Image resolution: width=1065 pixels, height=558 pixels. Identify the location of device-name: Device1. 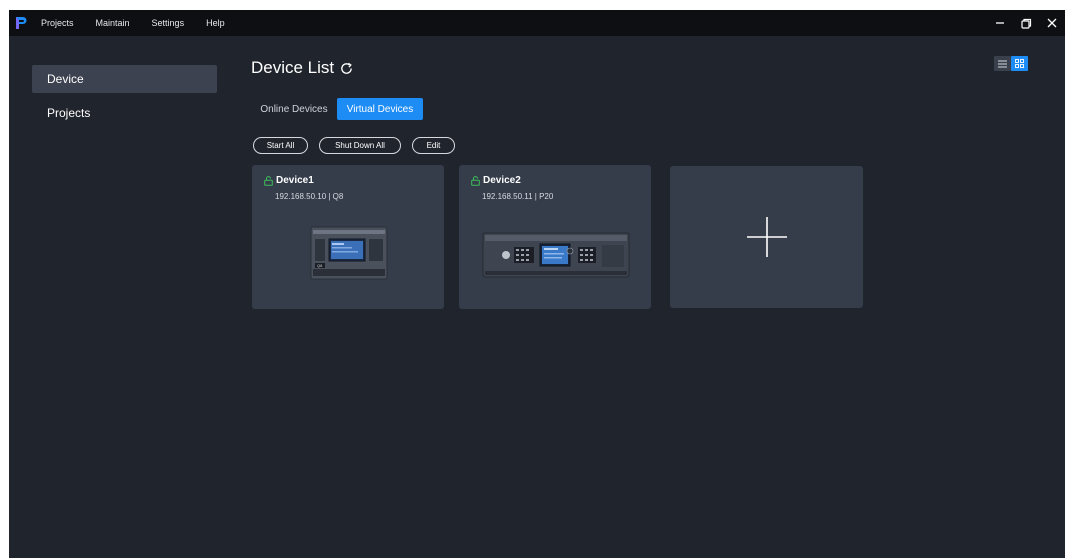
(289, 180).